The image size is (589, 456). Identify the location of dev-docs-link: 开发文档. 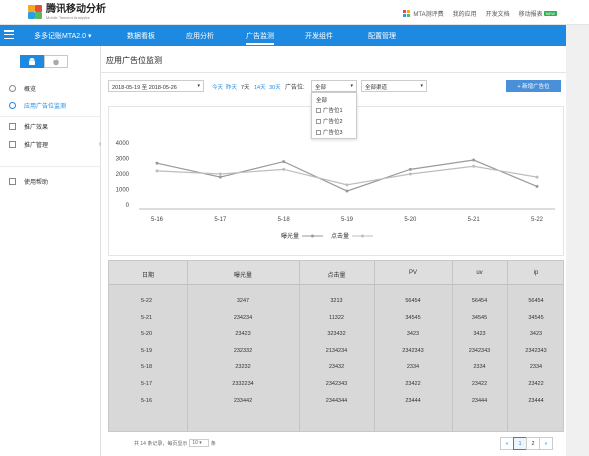
(498, 13).